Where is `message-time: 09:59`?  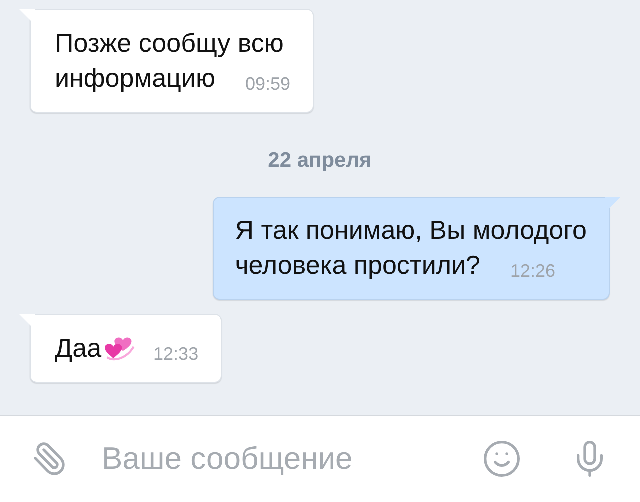 message-time: 09:59 is located at coordinates (267, 84).